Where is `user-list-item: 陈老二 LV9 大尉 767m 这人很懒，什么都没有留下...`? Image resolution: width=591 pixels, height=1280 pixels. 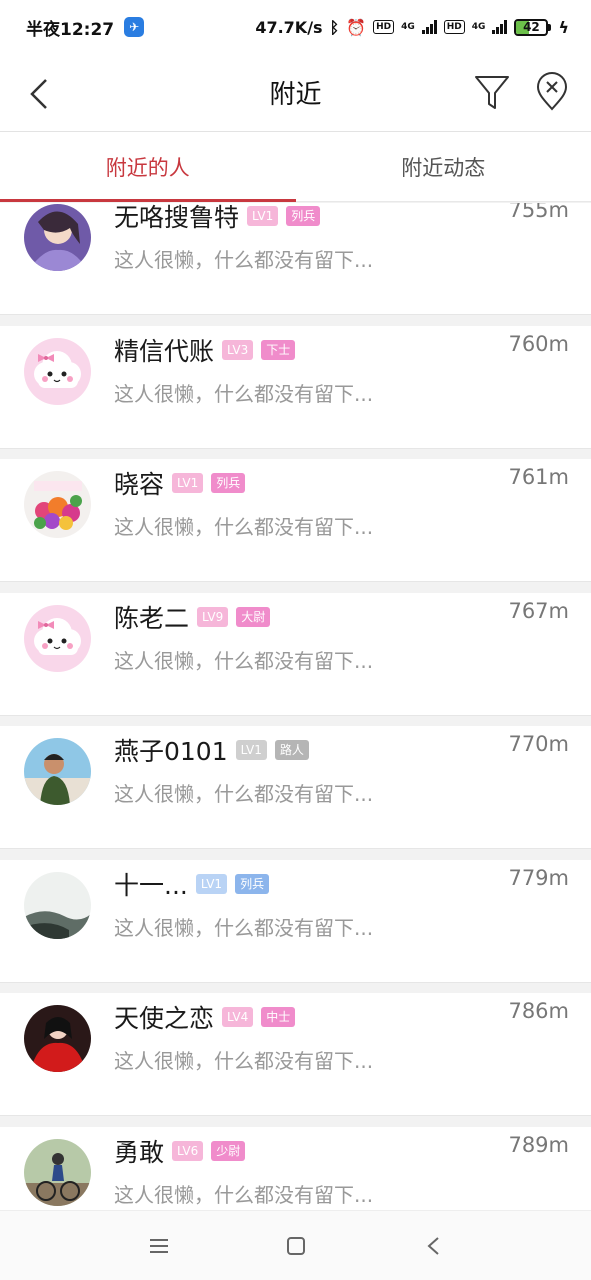 user-list-item: 陈老二 LV9 大尉 767m 这人很懒，什么都没有留下... is located at coordinates (295, 654).